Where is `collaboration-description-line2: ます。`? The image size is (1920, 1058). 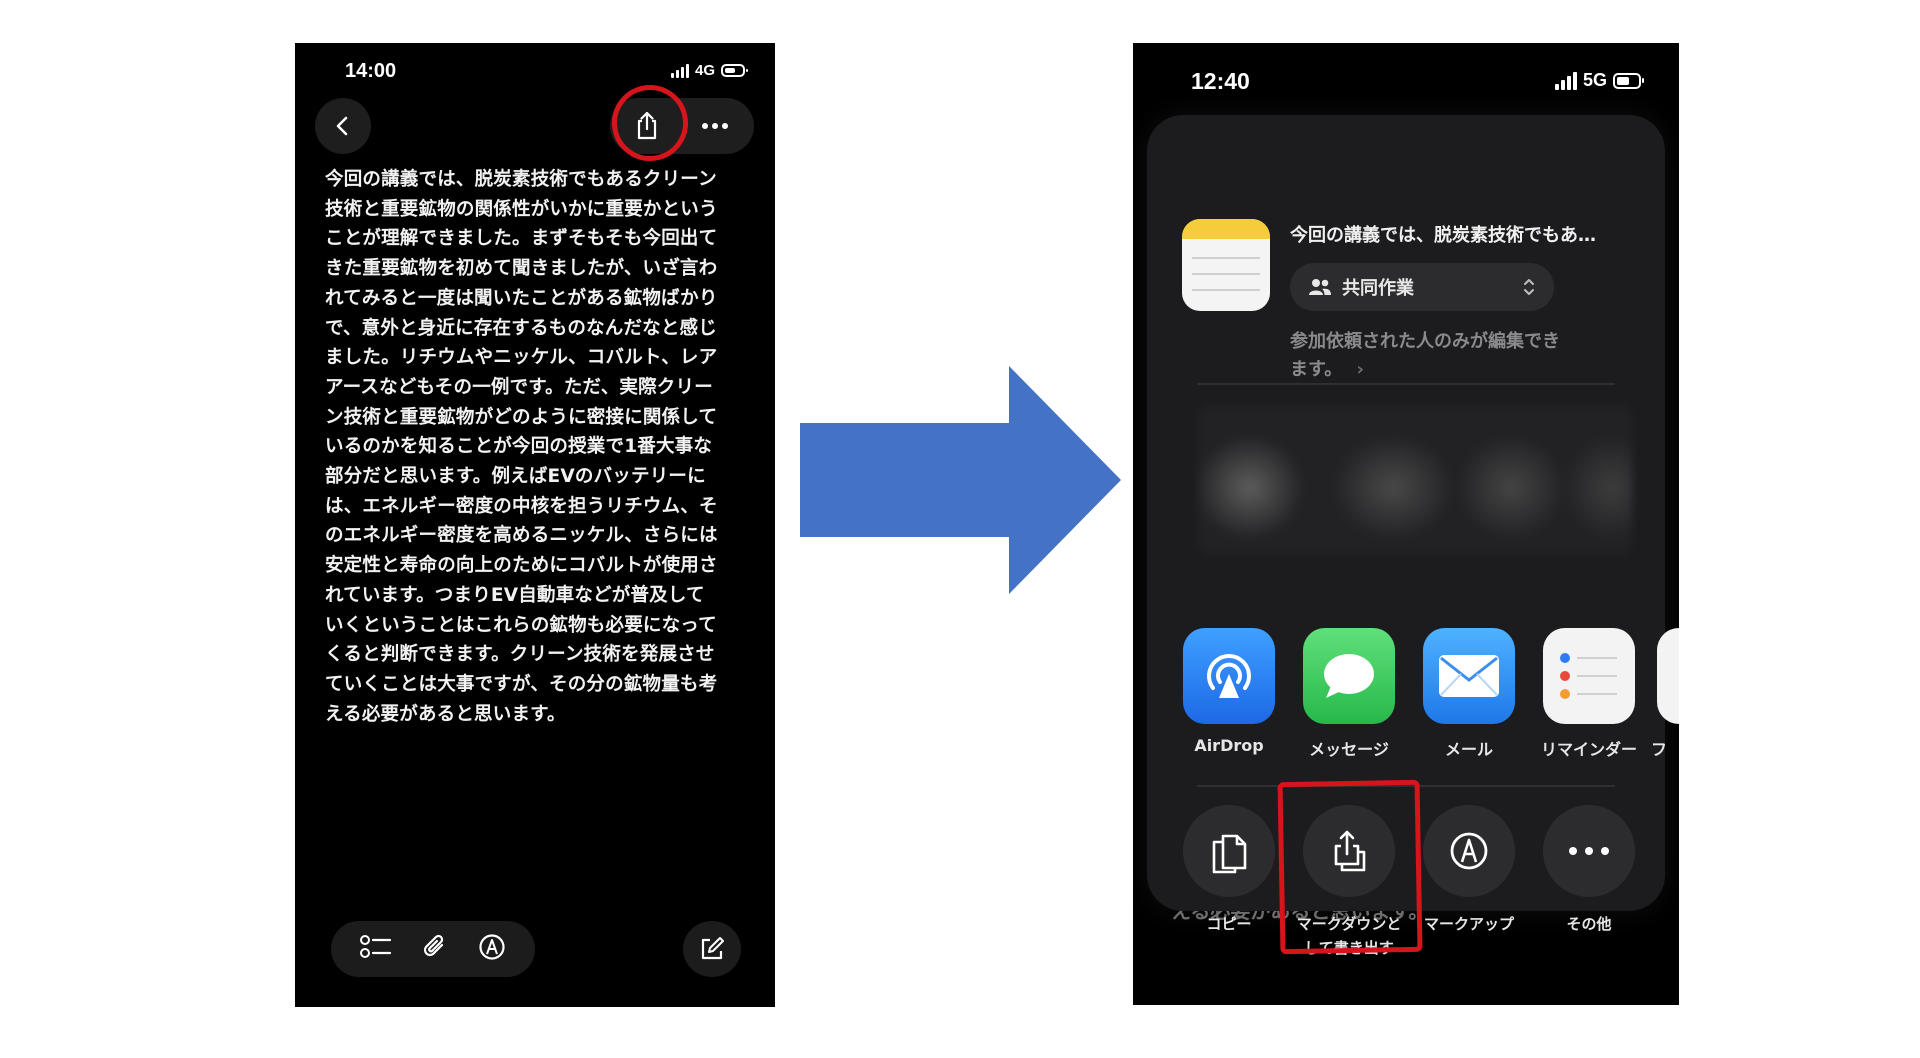
collaboration-description-line2: ます。 is located at coordinates (1316, 369).